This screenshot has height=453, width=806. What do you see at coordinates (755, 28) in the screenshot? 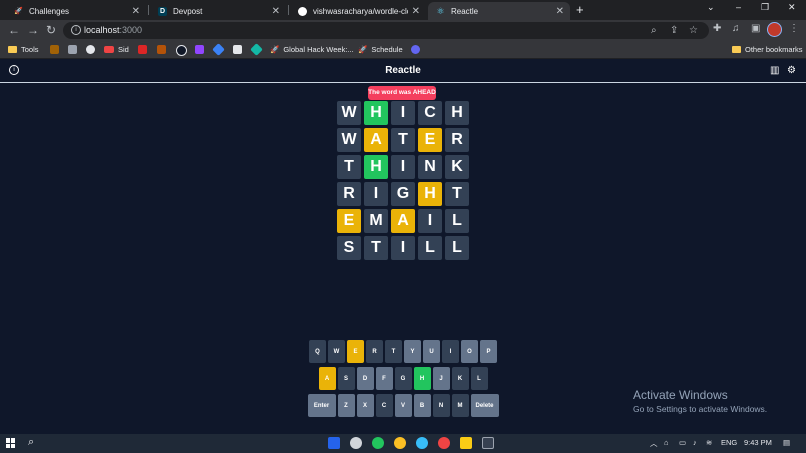
I see `side-panel-icon: ▣` at bounding box center [755, 28].